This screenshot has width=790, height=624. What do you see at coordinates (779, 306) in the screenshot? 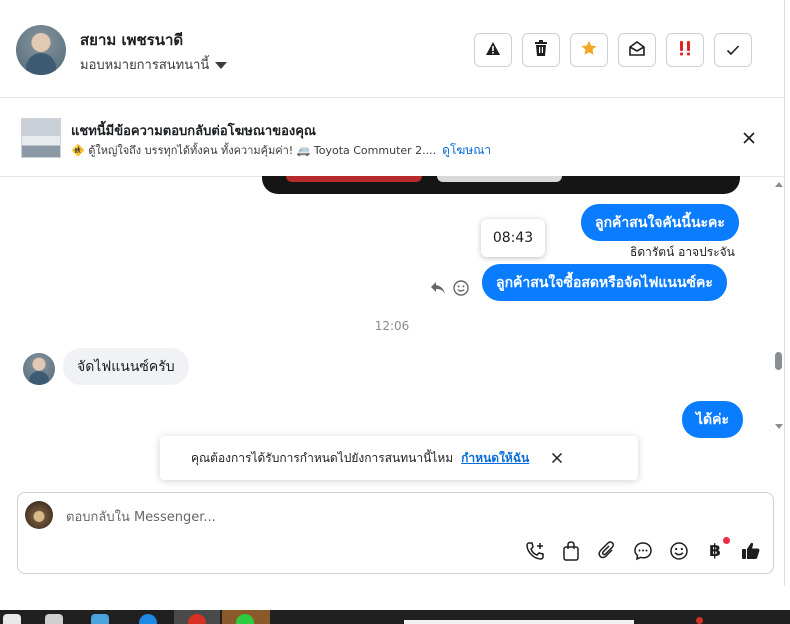
I see `scrollbar` at bounding box center [779, 306].